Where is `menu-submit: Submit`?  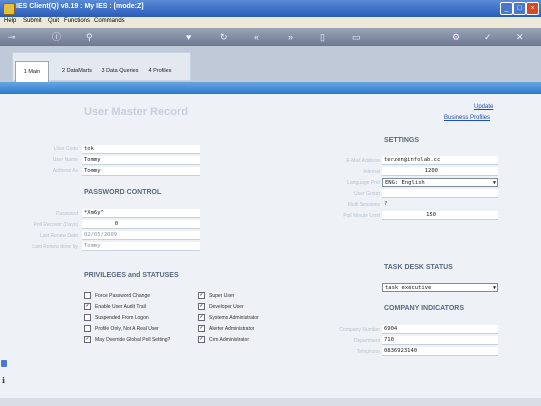
menu-submit: Submit is located at coordinates (32, 21).